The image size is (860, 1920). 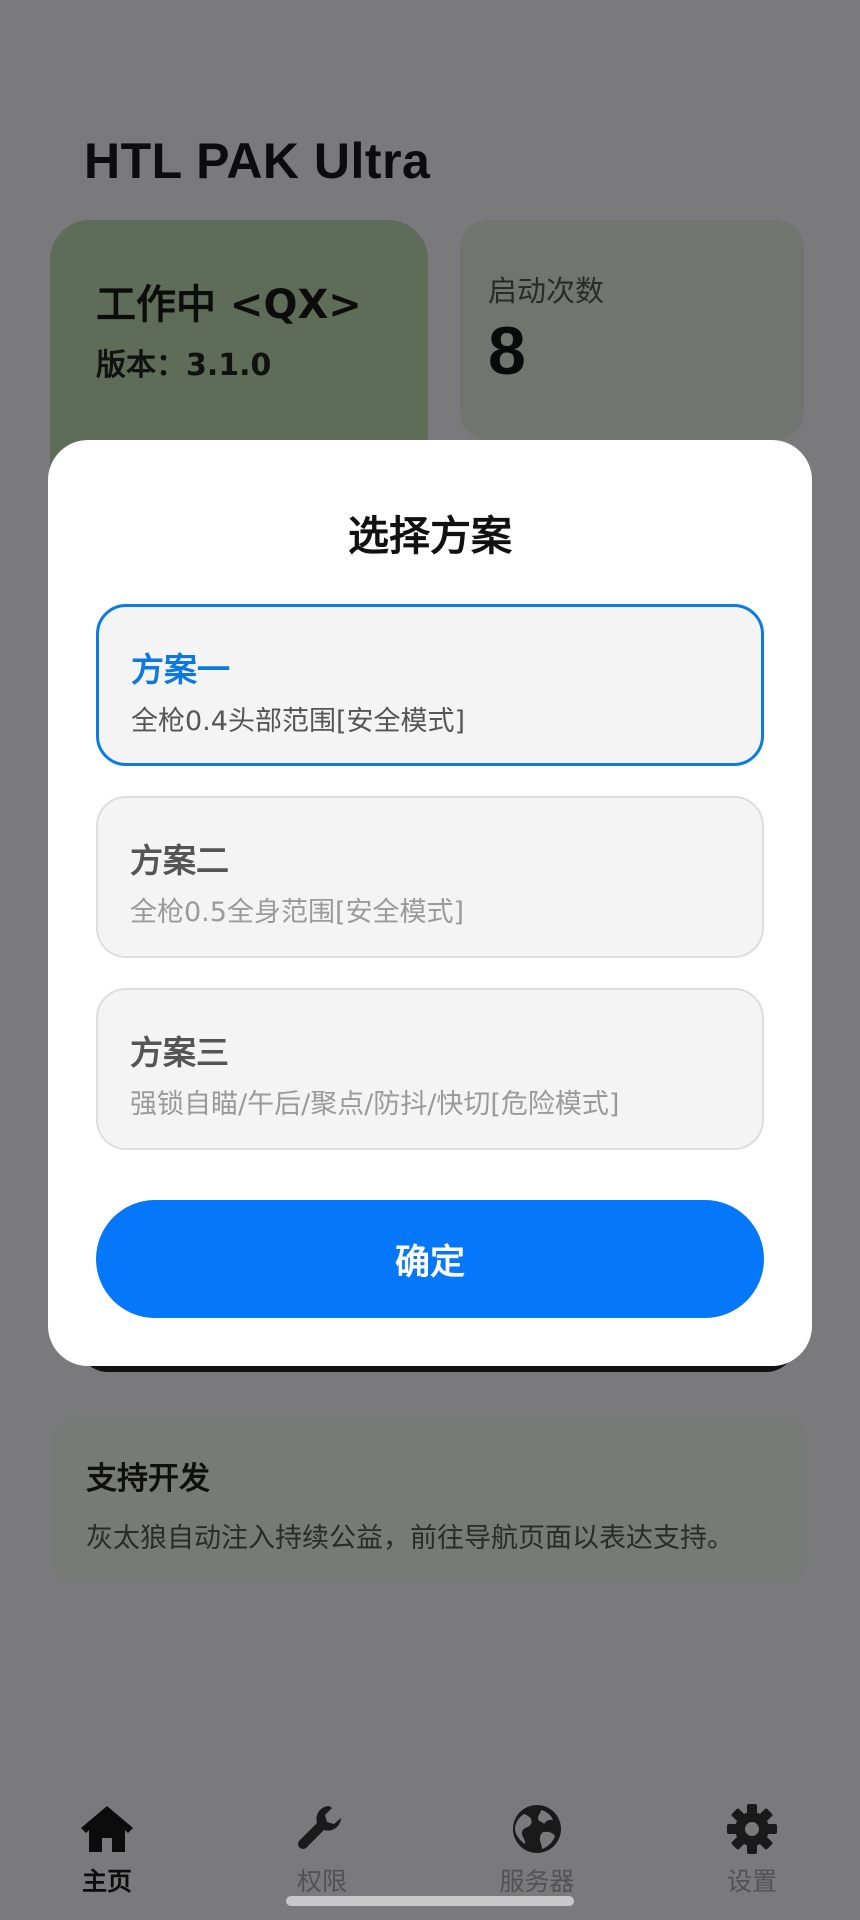 I want to click on scheme-option-desc: 全枪0.5全身范围[安全模式], so click(x=297, y=912).